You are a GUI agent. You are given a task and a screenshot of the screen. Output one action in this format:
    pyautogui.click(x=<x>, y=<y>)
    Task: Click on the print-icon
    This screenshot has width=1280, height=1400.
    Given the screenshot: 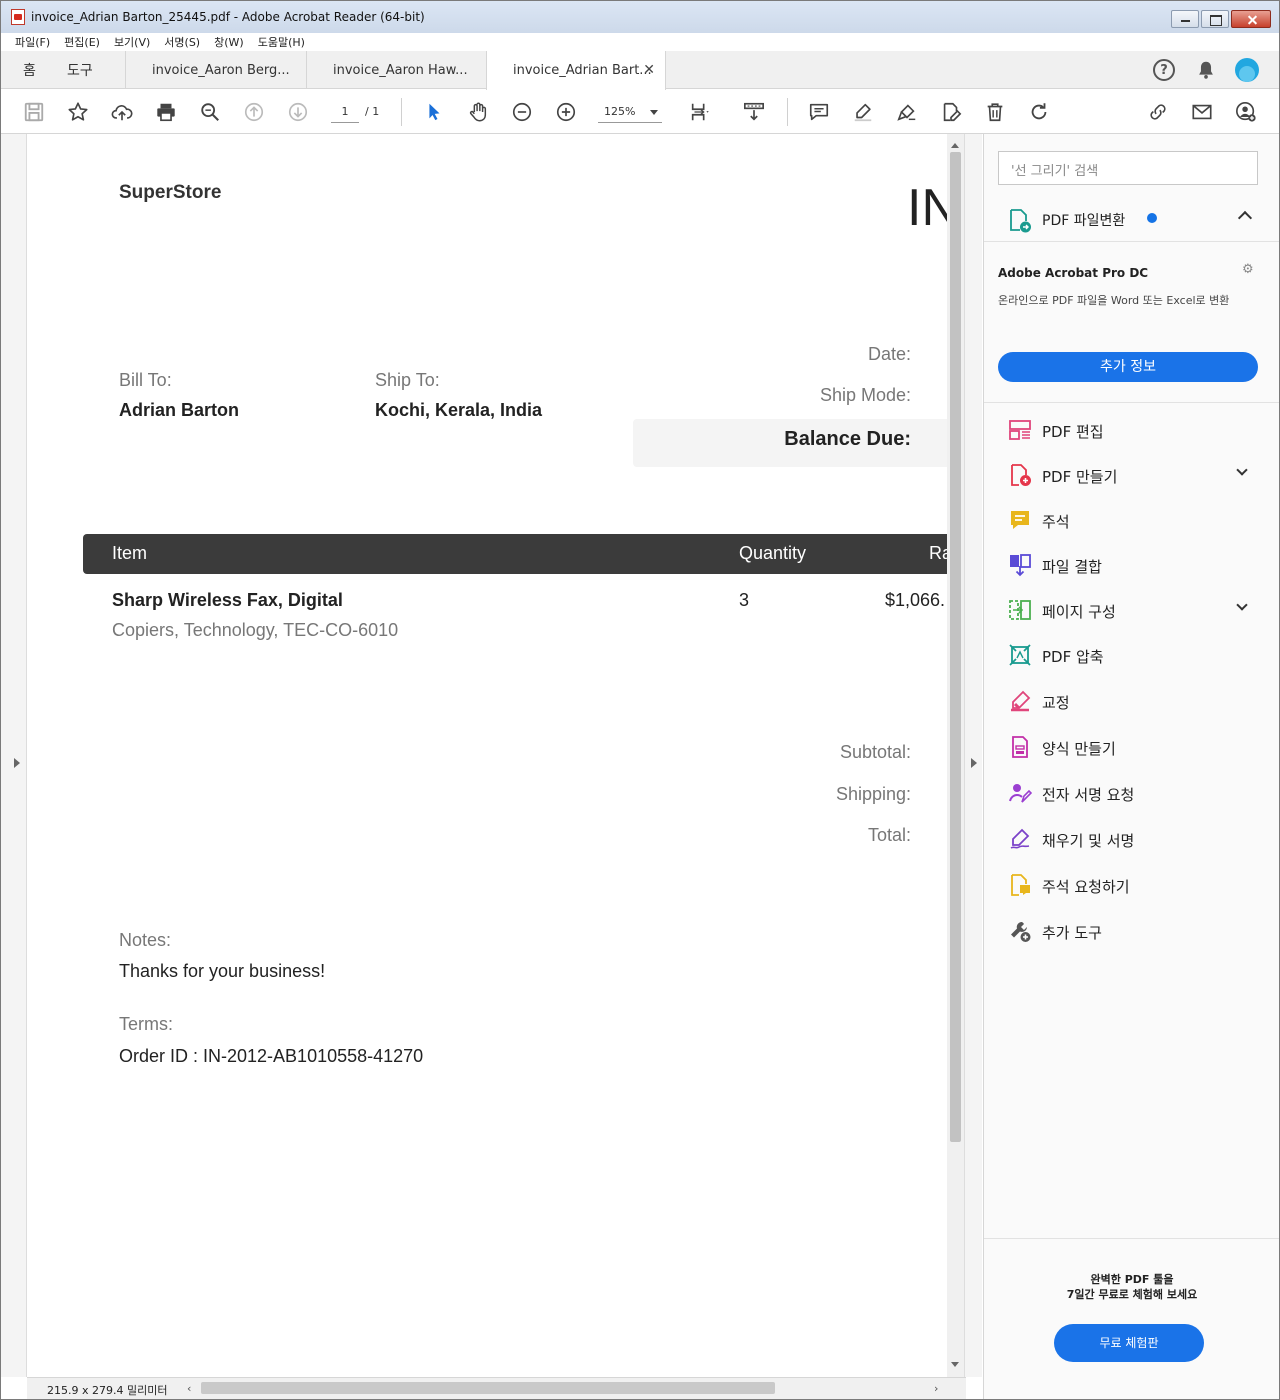 What is the action you would take?
    pyautogui.click(x=166, y=112)
    